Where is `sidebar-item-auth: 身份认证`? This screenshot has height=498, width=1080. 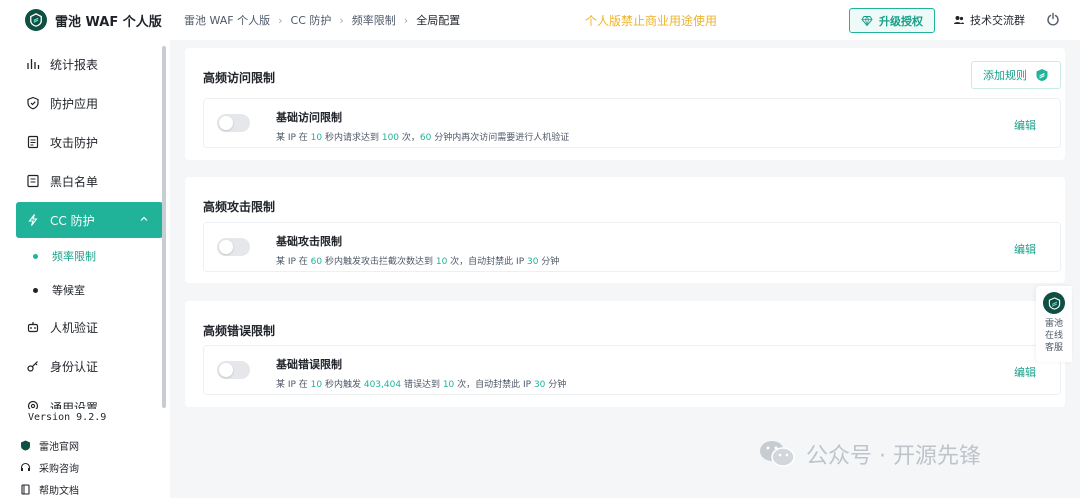 sidebar-item-auth: 身份认证 is located at coordinates (89, 366).